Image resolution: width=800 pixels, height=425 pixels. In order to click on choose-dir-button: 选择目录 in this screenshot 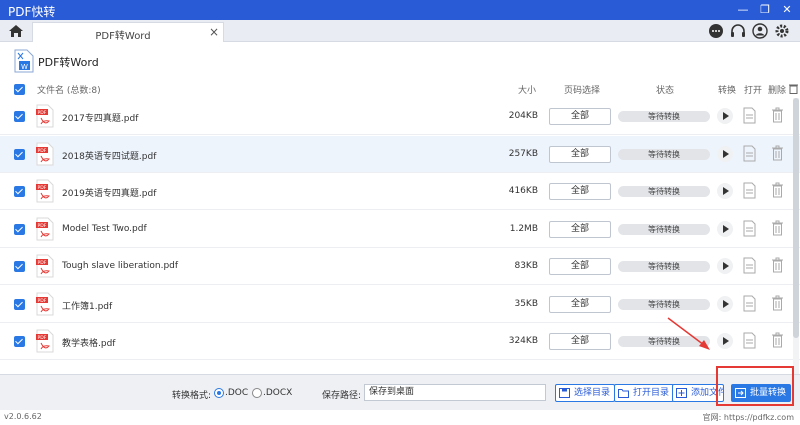, I will do `click(585, 393)`.